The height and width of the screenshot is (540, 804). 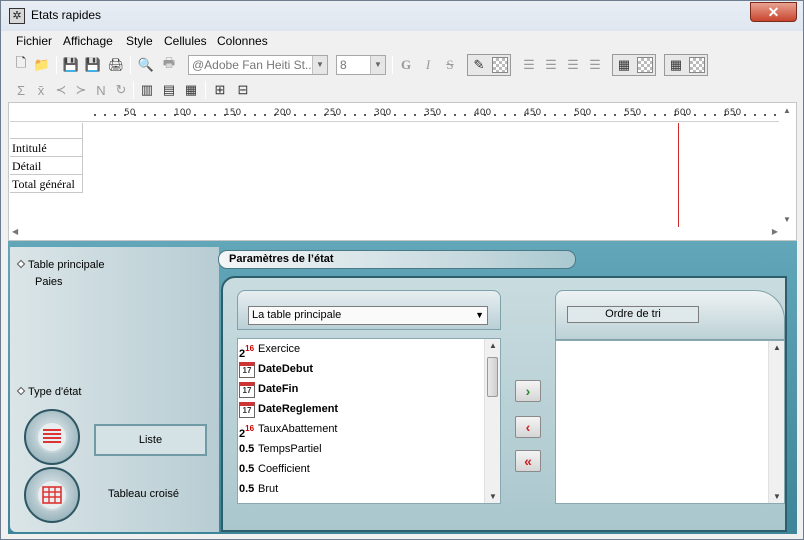 I want to click on list-item: 216 TauxAbattement, so click(x=361, y=429).